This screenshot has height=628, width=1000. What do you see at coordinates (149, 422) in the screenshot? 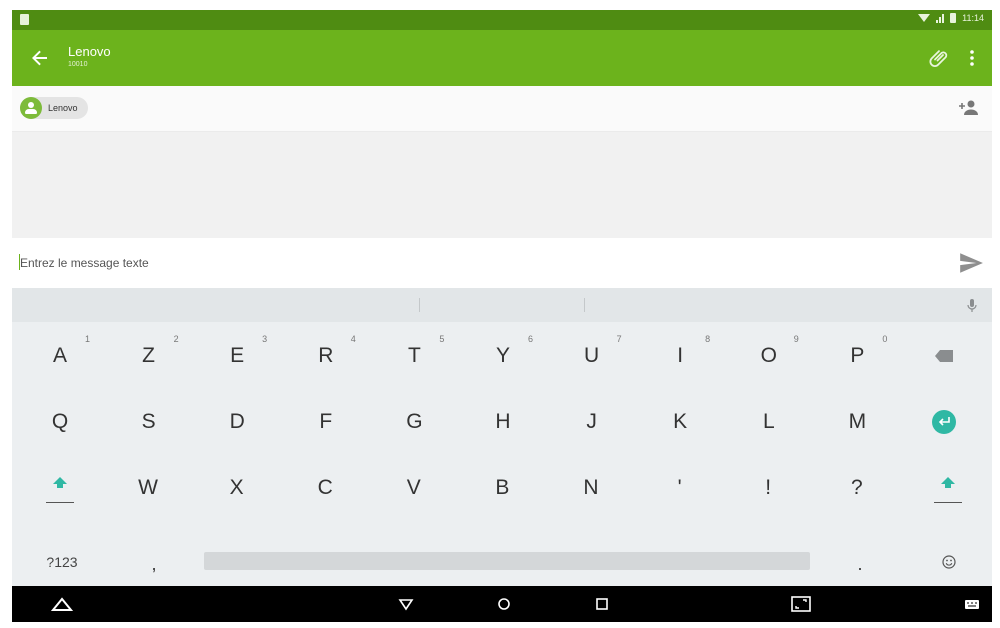
I see `key-s: S` at bounding box center [149, 422].